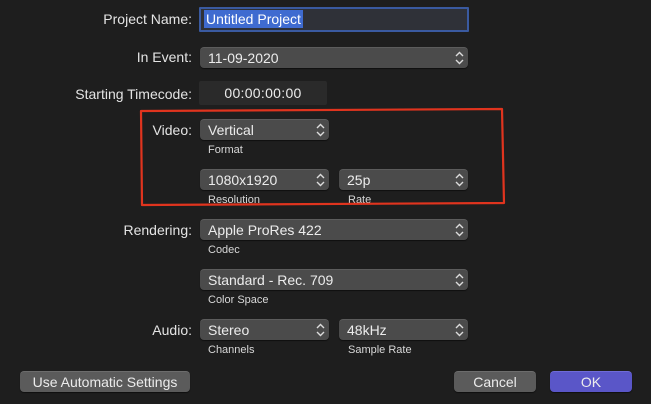 This screenshot has width=651, height=404. What do you see at coordinates (271, 280) in the screenshot?
I see `color-space-value: Standard - Rec. 709` at bounding box center [271, 280].